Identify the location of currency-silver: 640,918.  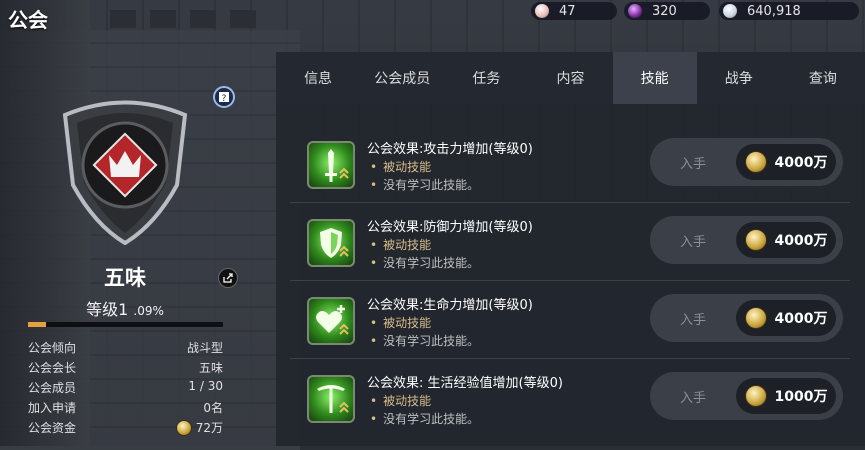
(789, 11).